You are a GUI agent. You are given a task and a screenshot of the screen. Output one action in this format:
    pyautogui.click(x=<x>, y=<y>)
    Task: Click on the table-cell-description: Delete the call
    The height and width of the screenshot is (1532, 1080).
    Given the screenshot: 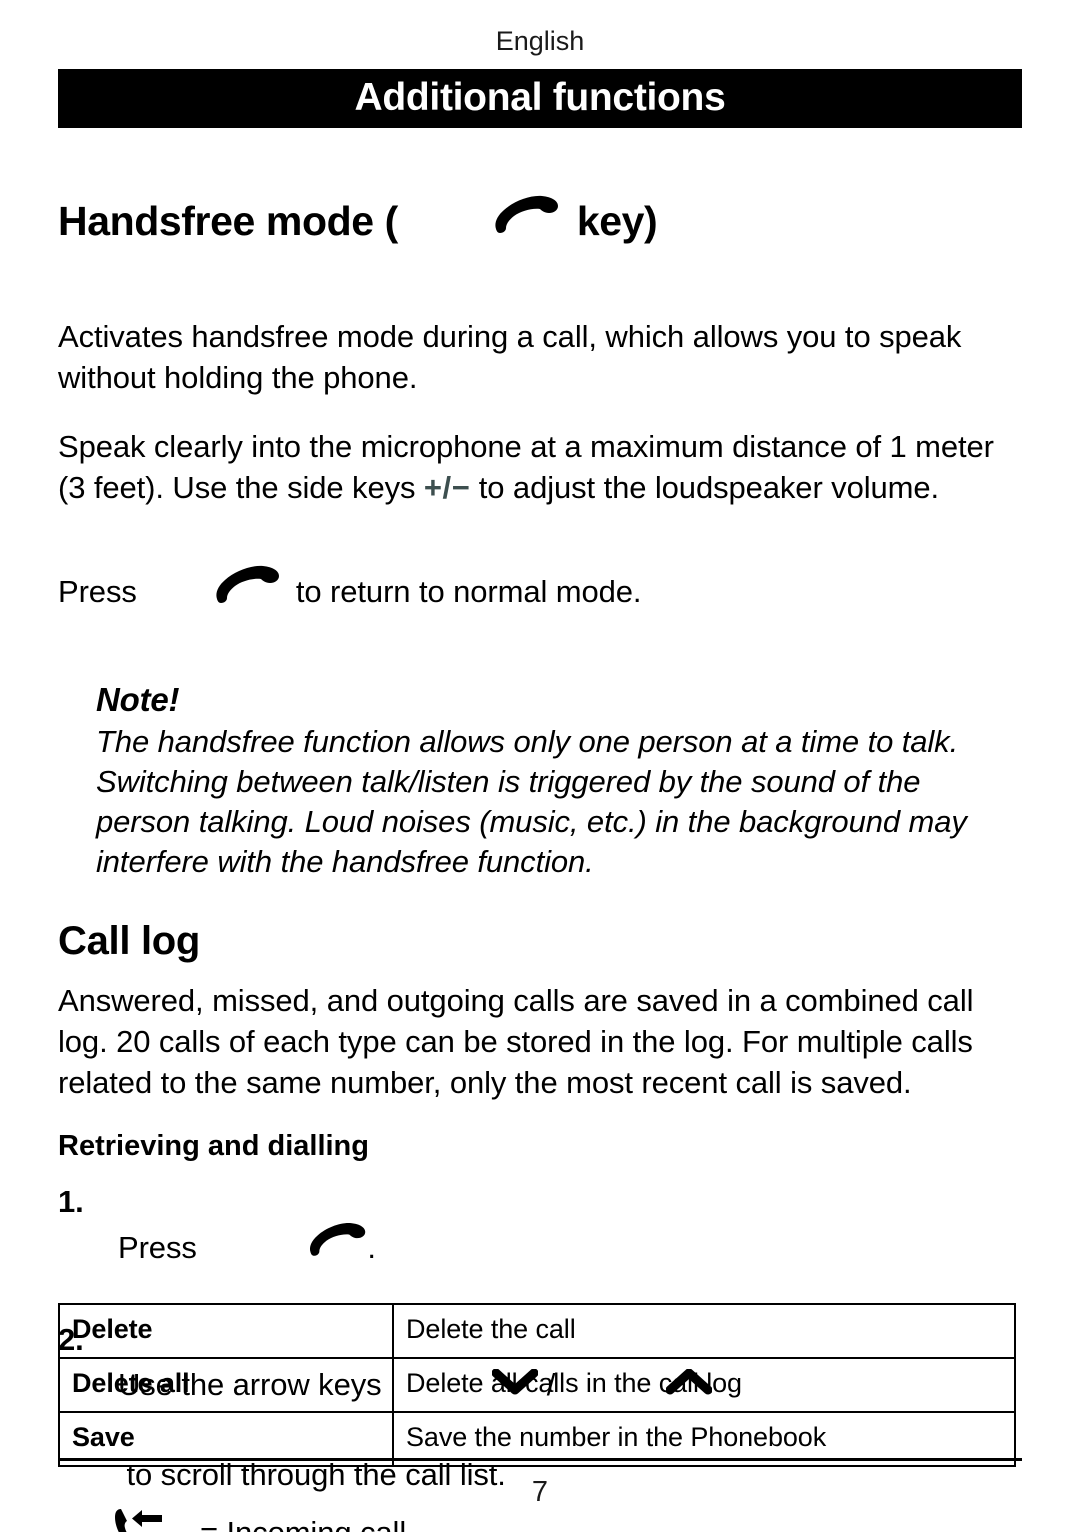 What is the action you would take?
    pyautogui.click(x=704, y=1331)
    